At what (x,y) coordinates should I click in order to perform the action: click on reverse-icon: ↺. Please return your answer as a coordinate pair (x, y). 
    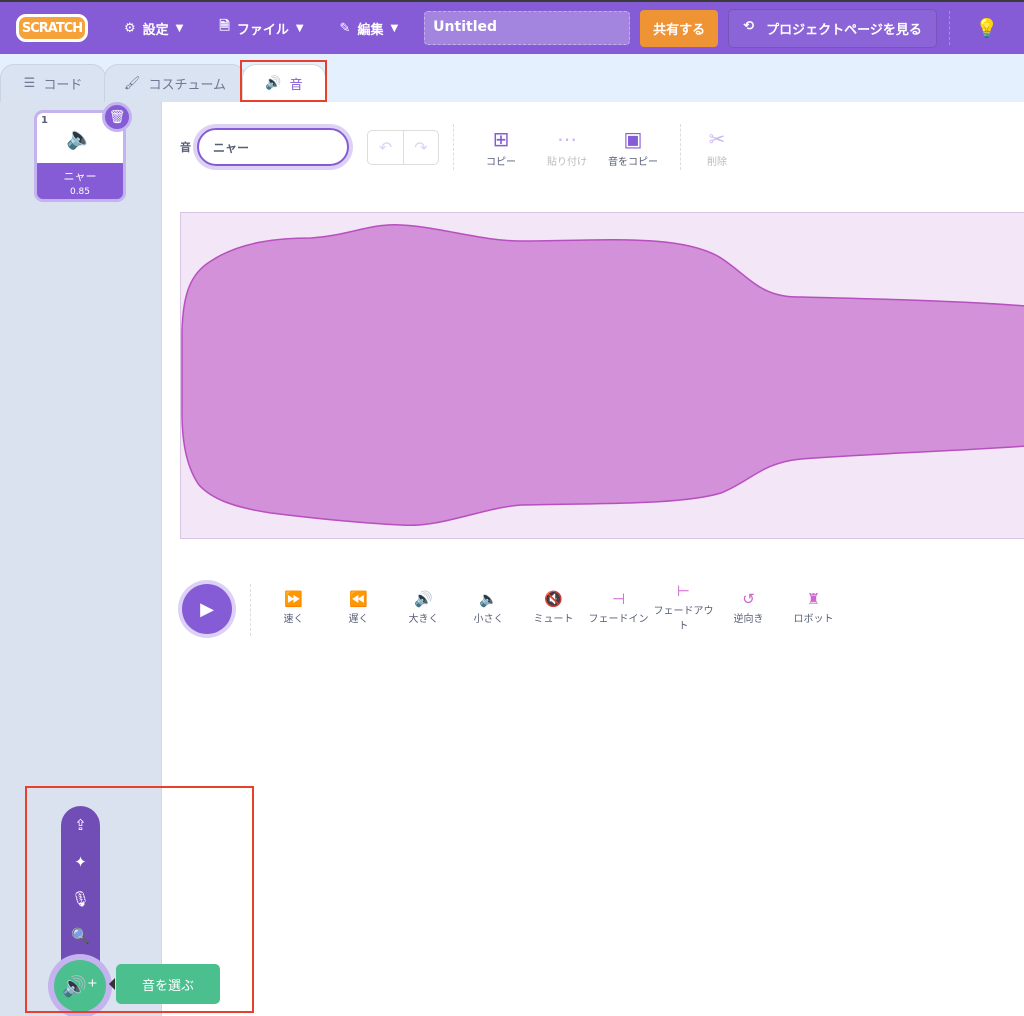
    Looking at the image, I should click on (748, 599).